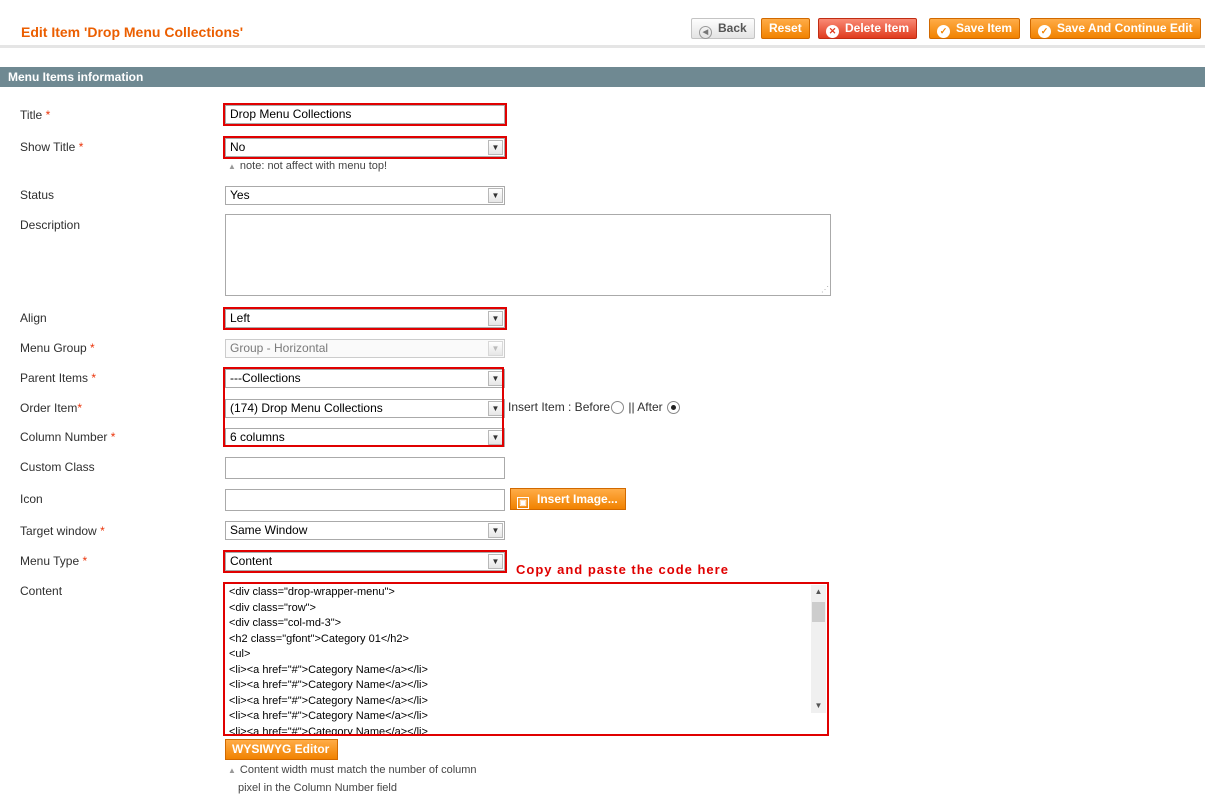 This screenshot has width=1205, height=811. What do you see at coordinates (732, 28) in the screenshot?
I see `back-button-label: Back` at bounding box center [732, 28].